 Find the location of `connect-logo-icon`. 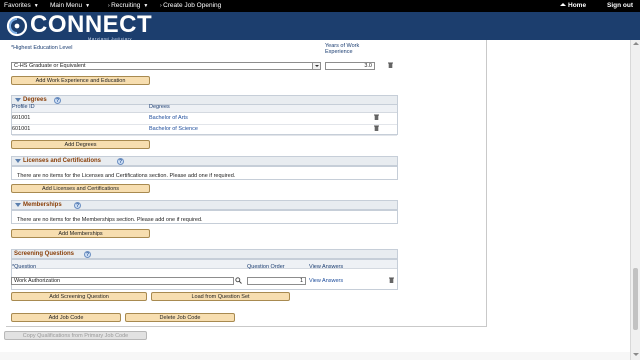

connect-logo-icon is located at coordinates (17, 26).